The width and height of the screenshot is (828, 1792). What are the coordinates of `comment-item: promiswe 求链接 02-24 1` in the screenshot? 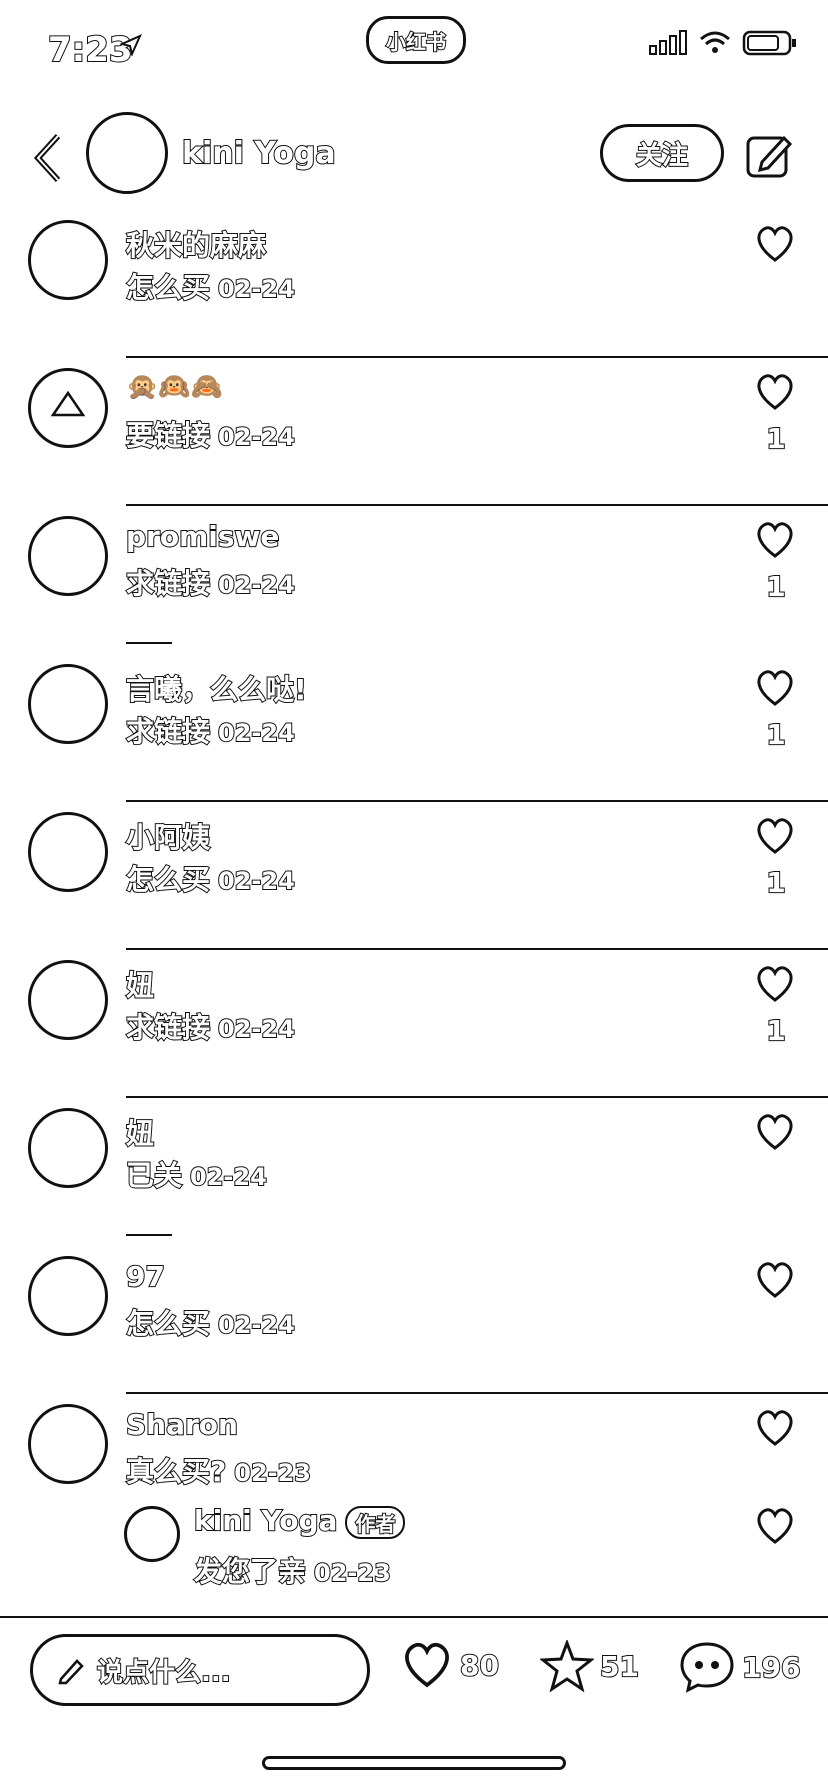 It's located at (414, 580).